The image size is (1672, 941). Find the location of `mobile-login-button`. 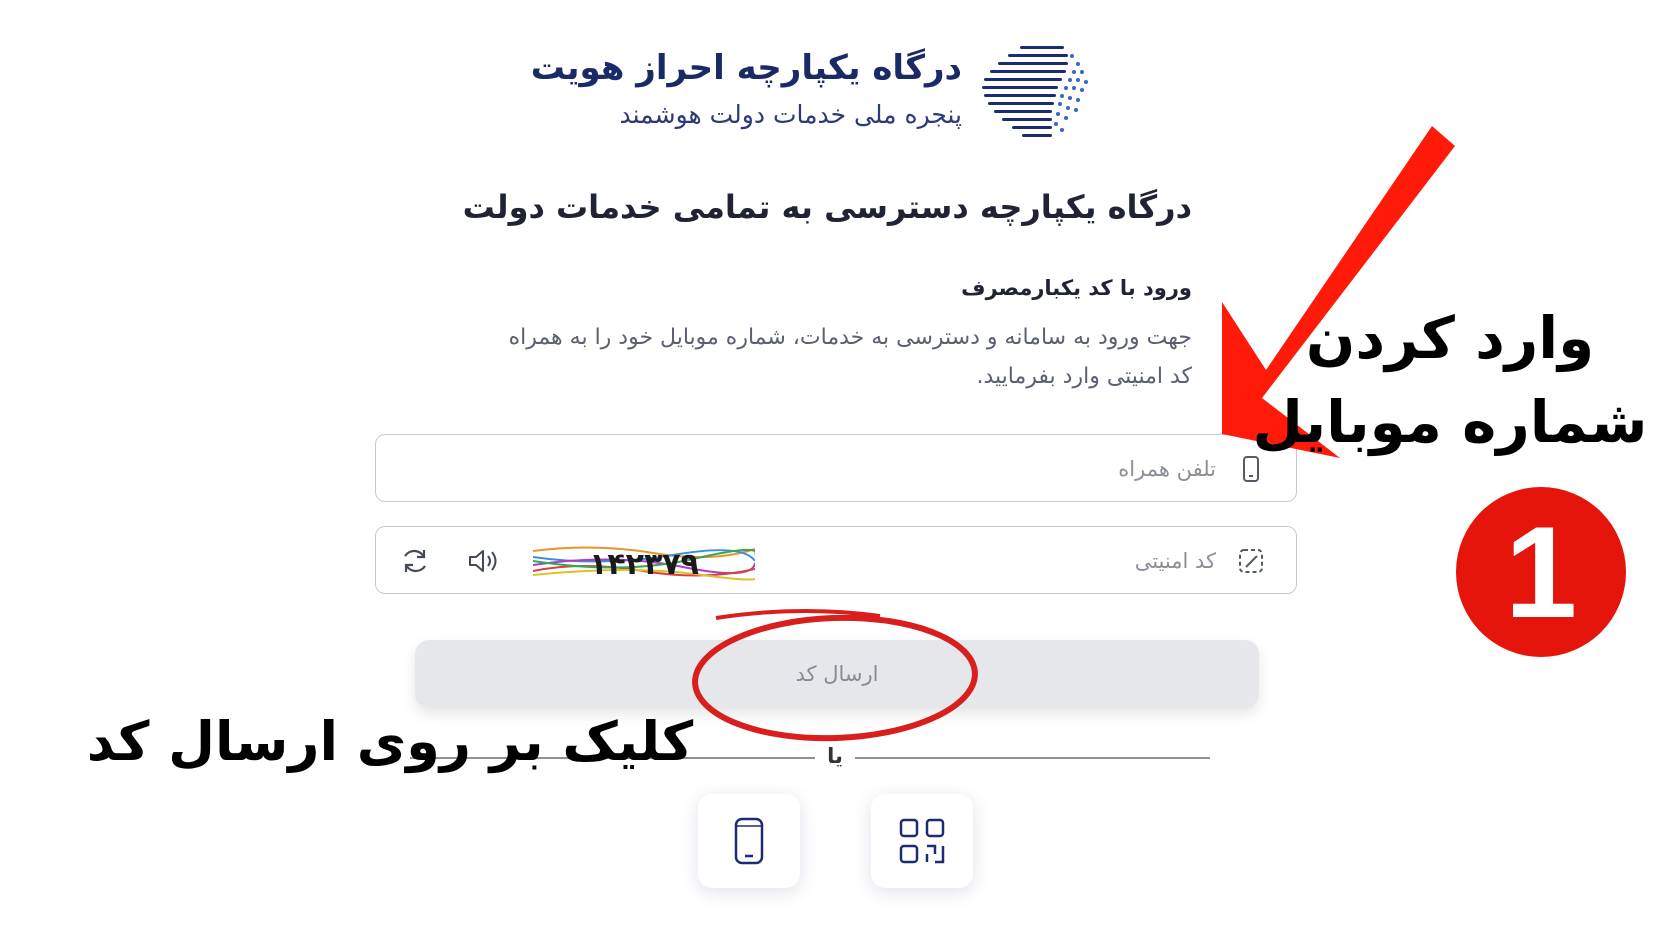

mobile-login-button is located at coordinates (749, 841).